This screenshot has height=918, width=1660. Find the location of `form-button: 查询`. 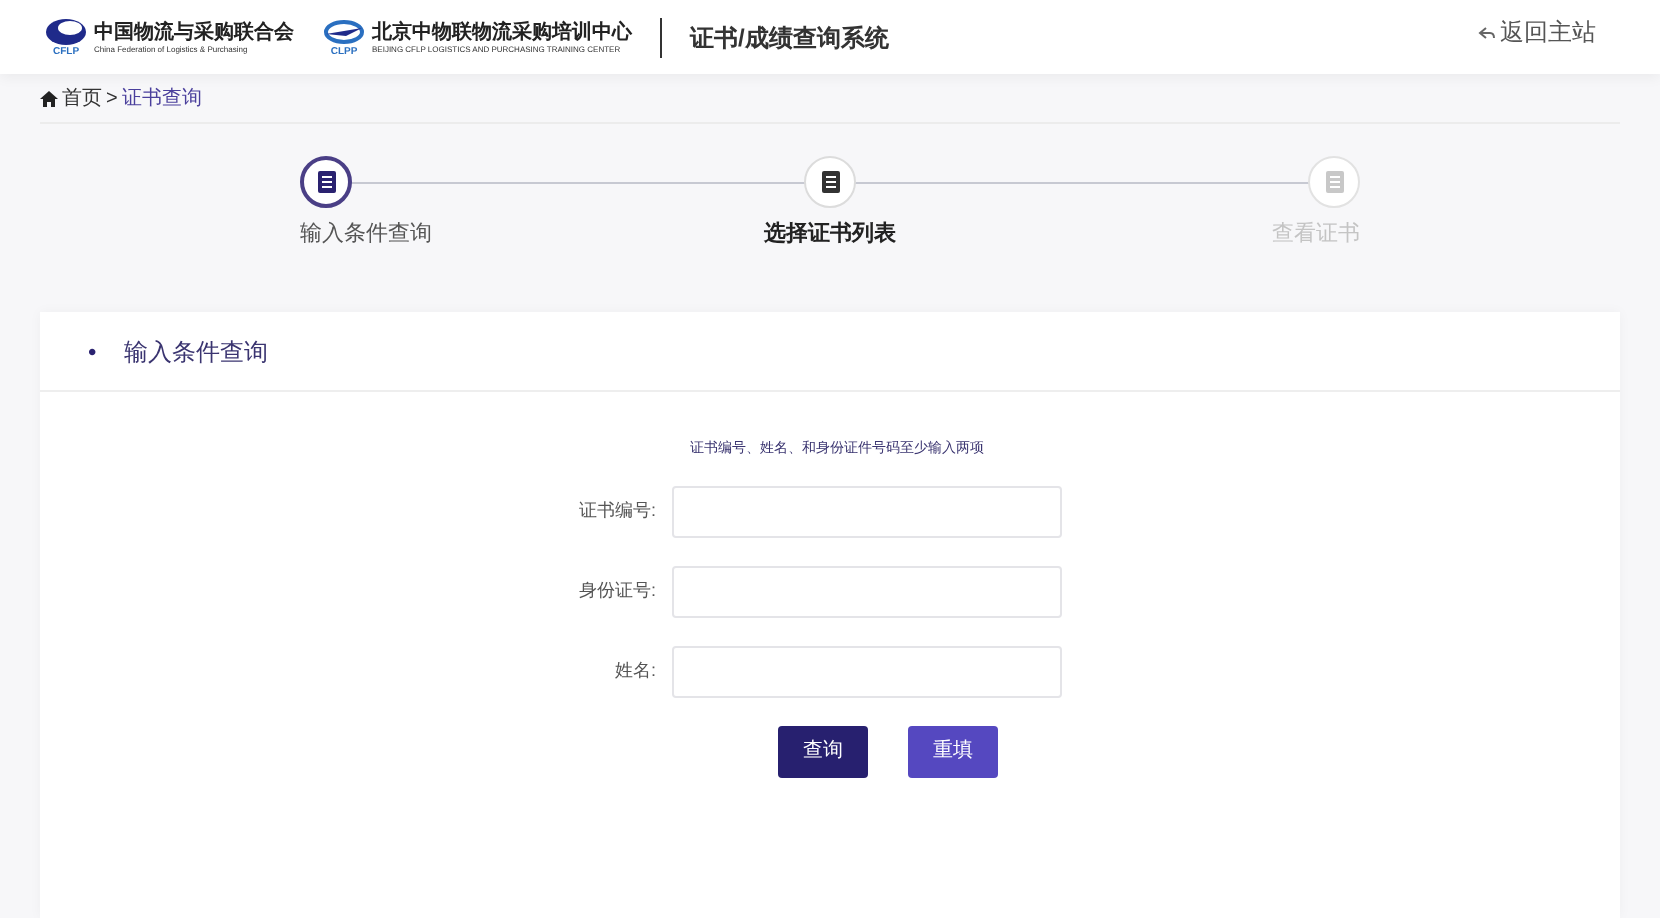

form-button: 查询 is located at coordinates (823, 751).